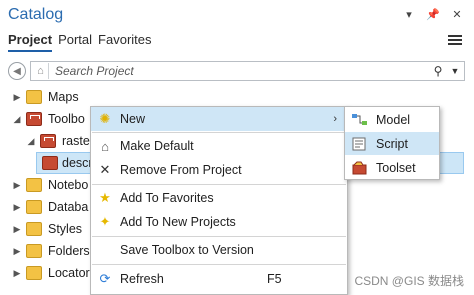 This screenshot has height=295, width=474. What do you see at coordinates (69, 251) in the screenshot?
I see `tree-item-label: Folders` at bounding box center [69, 251].